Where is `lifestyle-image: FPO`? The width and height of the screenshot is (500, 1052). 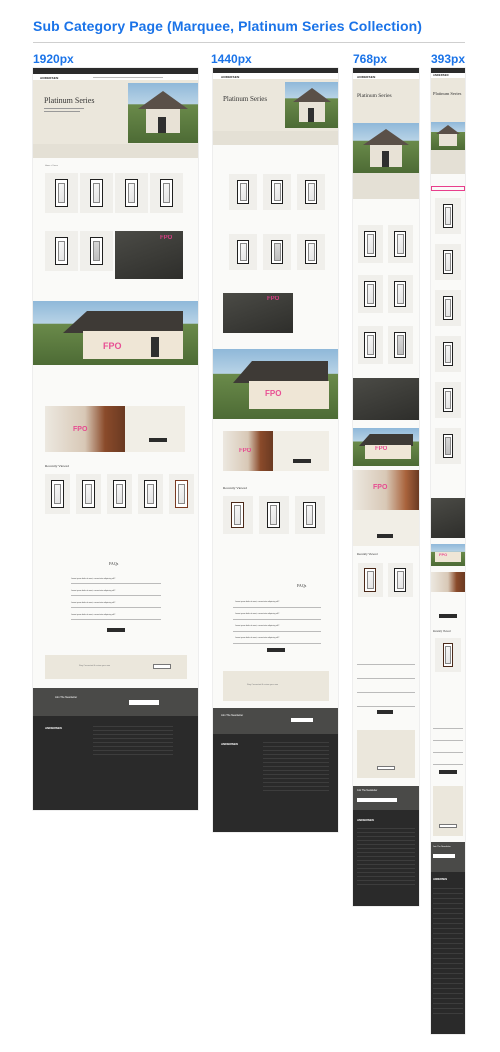 lifestyle-image: FPO is located at coordinates (448, 555).